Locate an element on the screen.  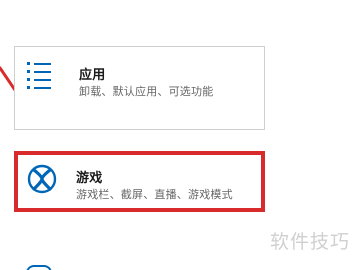
next-item-icon-fragment is located at coordinates (39, 267).